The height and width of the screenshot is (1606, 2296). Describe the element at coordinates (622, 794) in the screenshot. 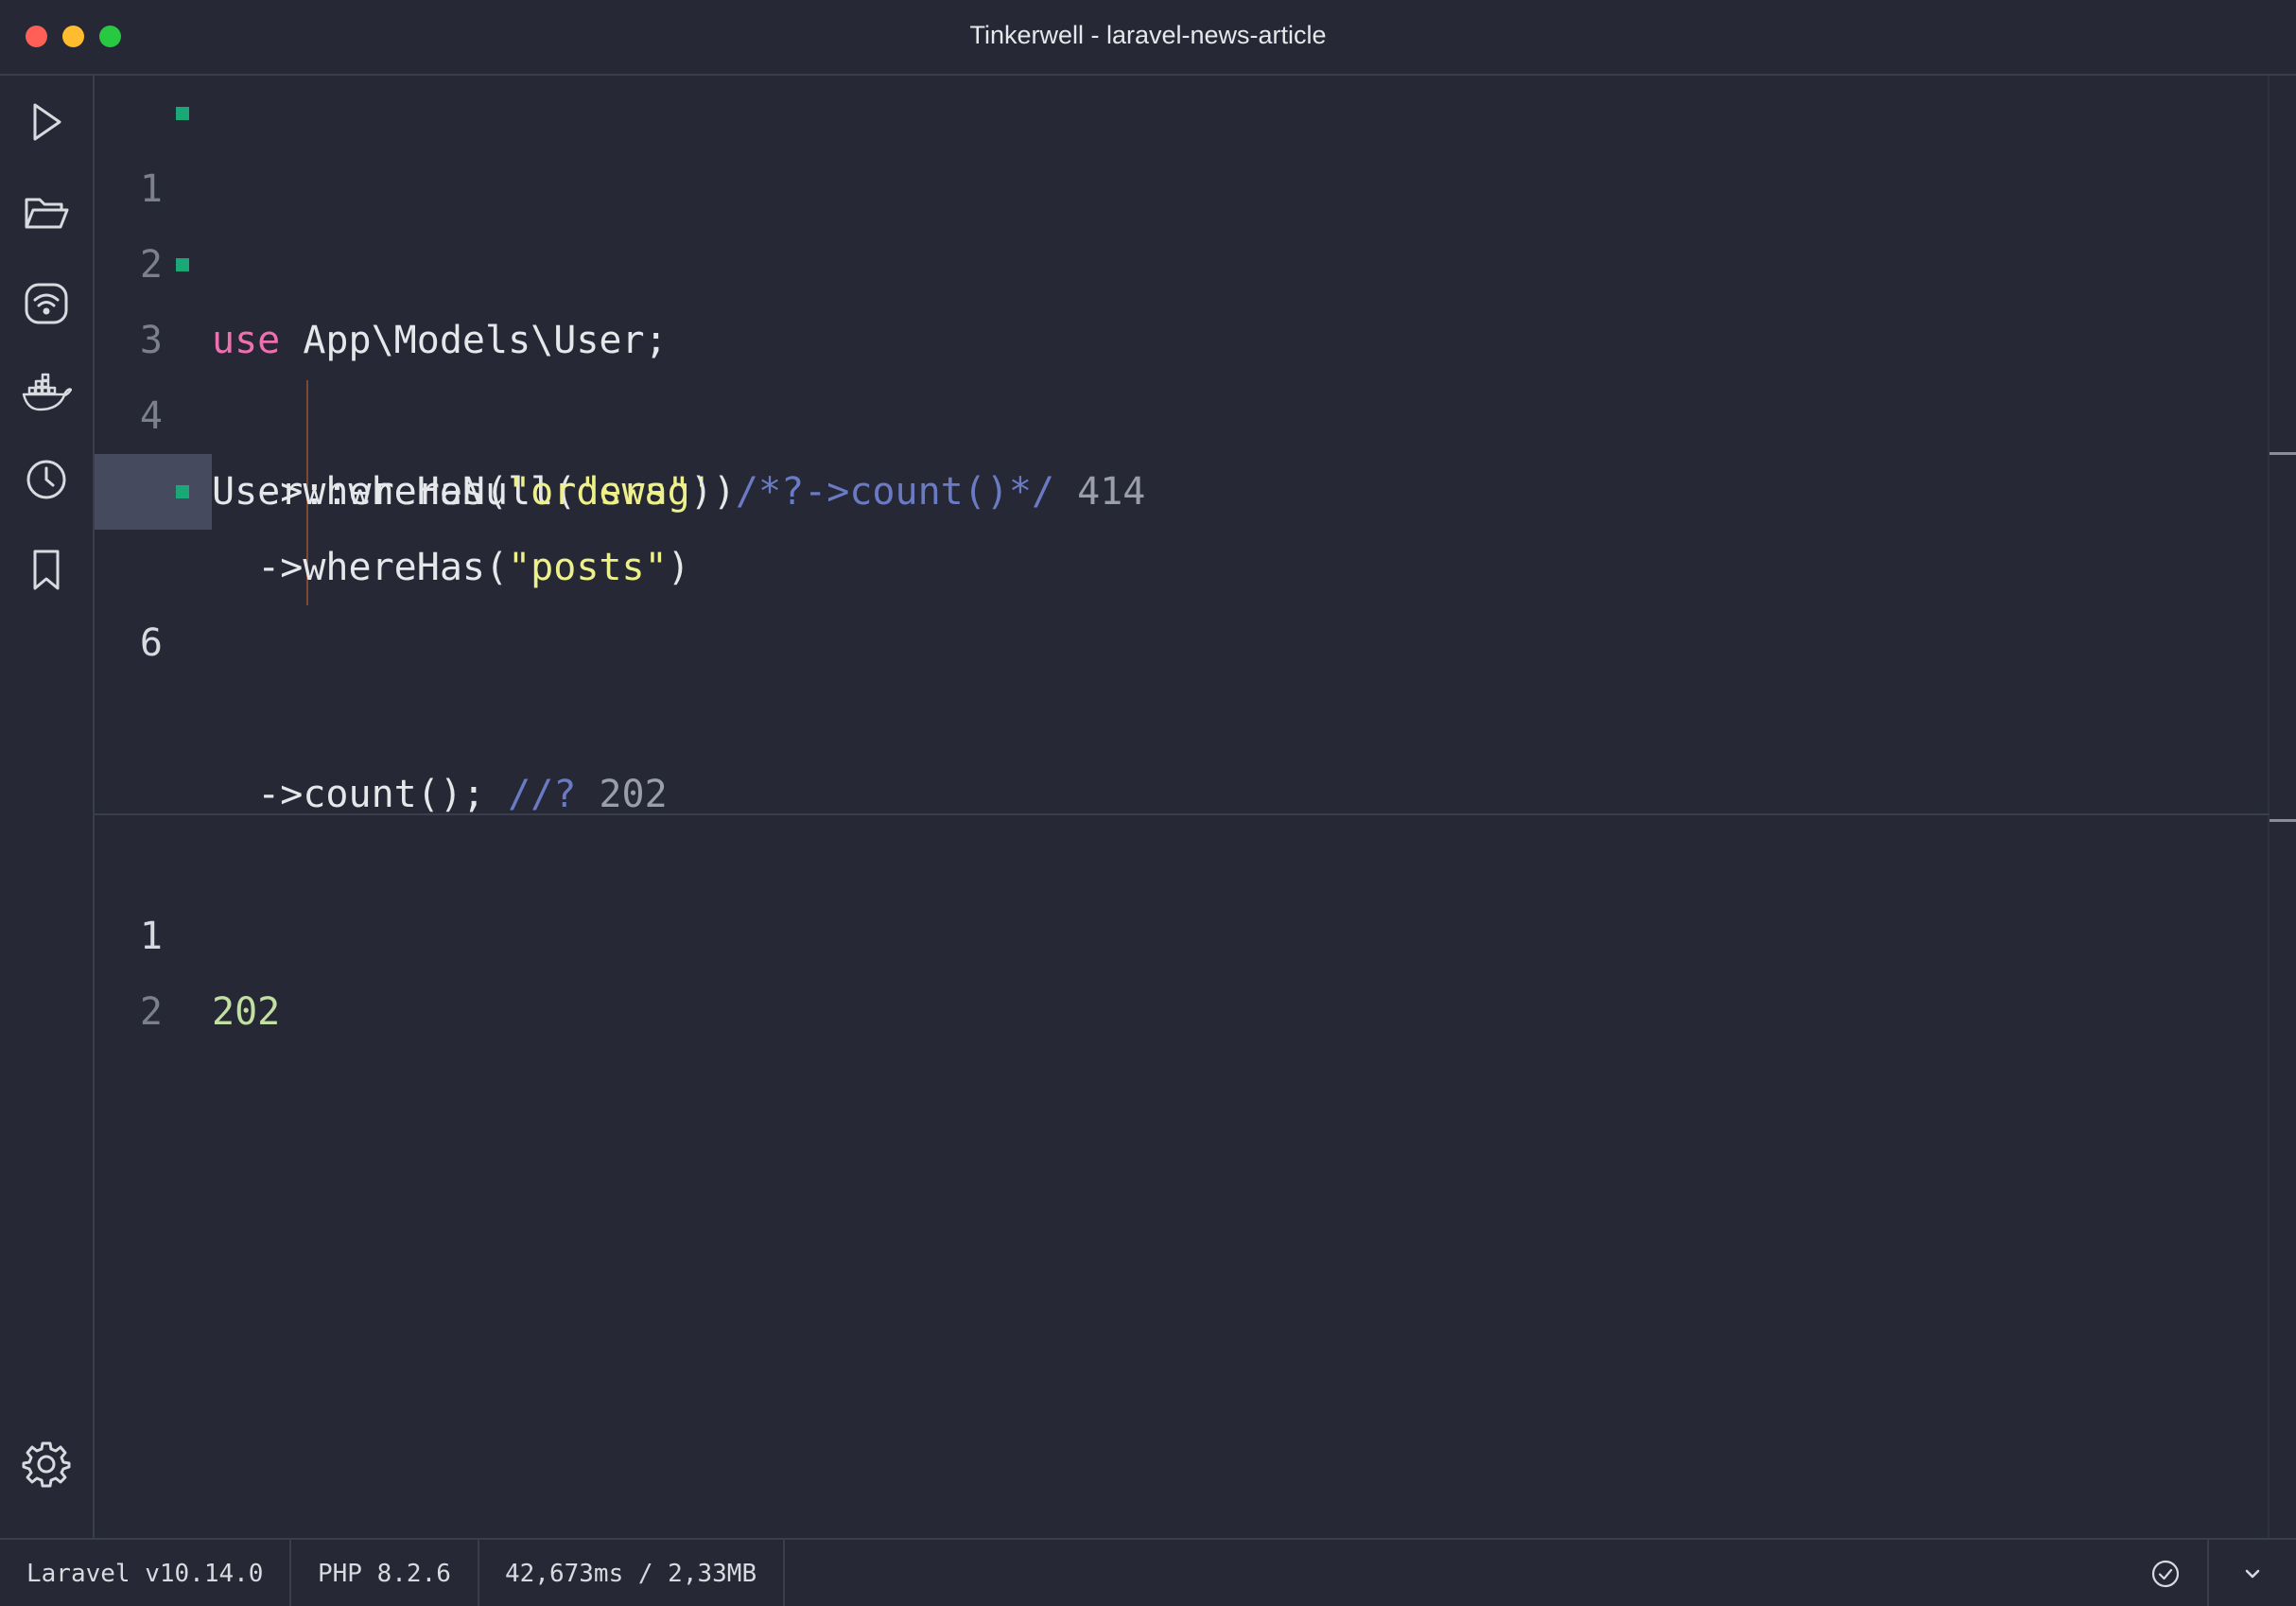

I see `inline-result: 202` at that location.